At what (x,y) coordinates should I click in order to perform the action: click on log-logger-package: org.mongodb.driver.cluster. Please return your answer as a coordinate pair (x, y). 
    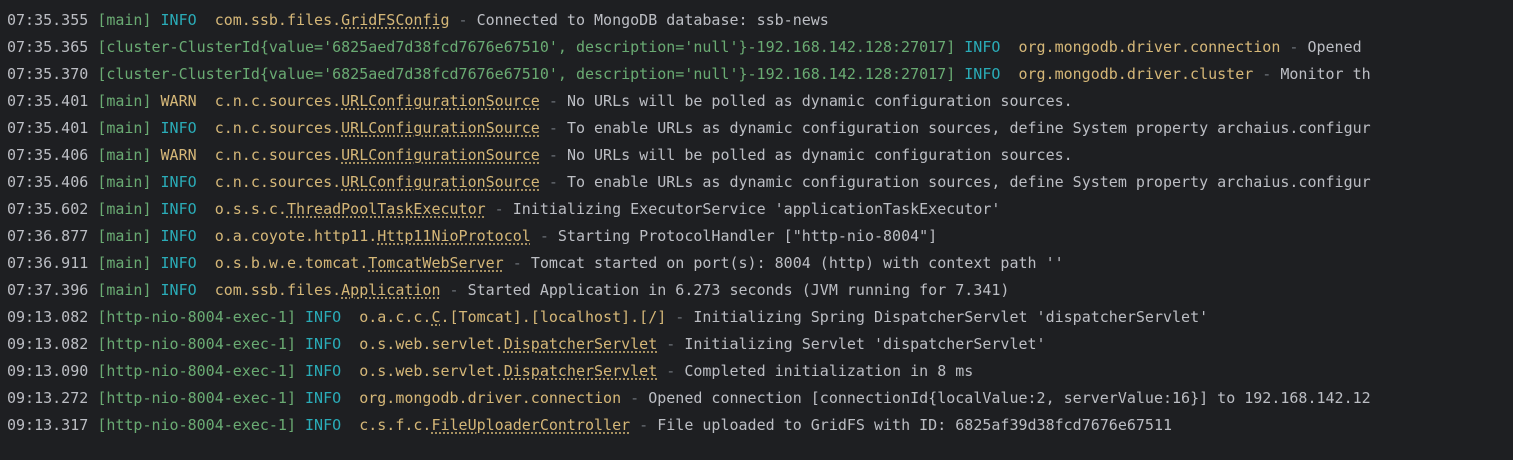
    Looking at the image, I should click on (1136, 74).